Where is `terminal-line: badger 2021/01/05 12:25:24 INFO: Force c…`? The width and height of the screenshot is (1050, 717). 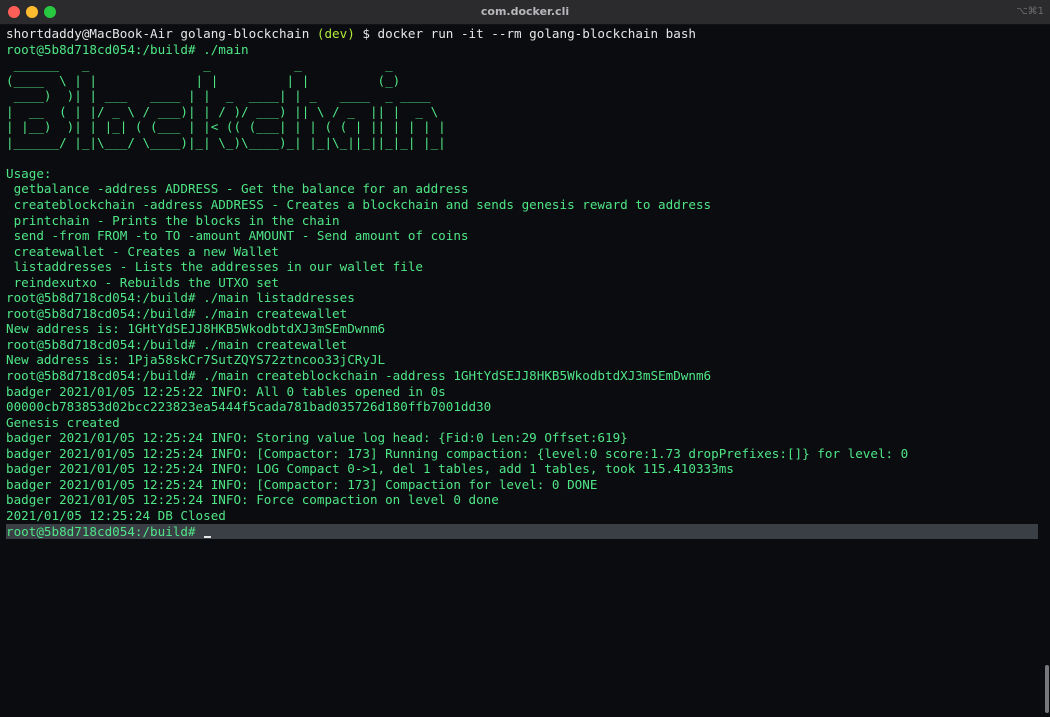 terminal-line: badger 2021/01/05 12:25:24 INFO: Force c… is located at coordinates (252, 500).